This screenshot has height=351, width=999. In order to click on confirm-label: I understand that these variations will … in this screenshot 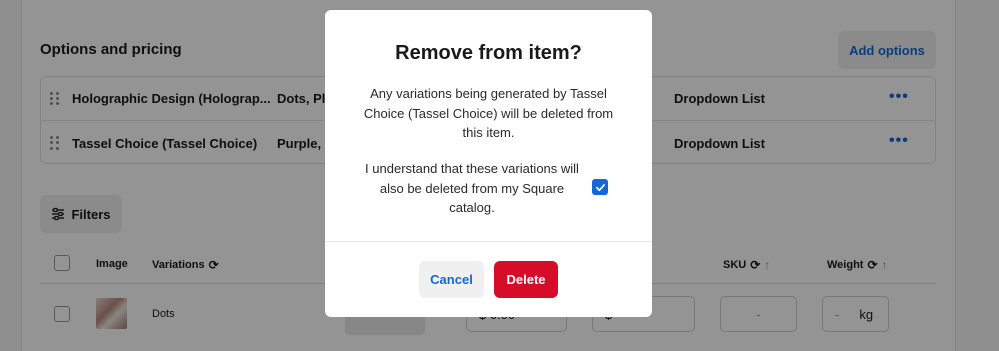, I will do `click(472, 188)`.